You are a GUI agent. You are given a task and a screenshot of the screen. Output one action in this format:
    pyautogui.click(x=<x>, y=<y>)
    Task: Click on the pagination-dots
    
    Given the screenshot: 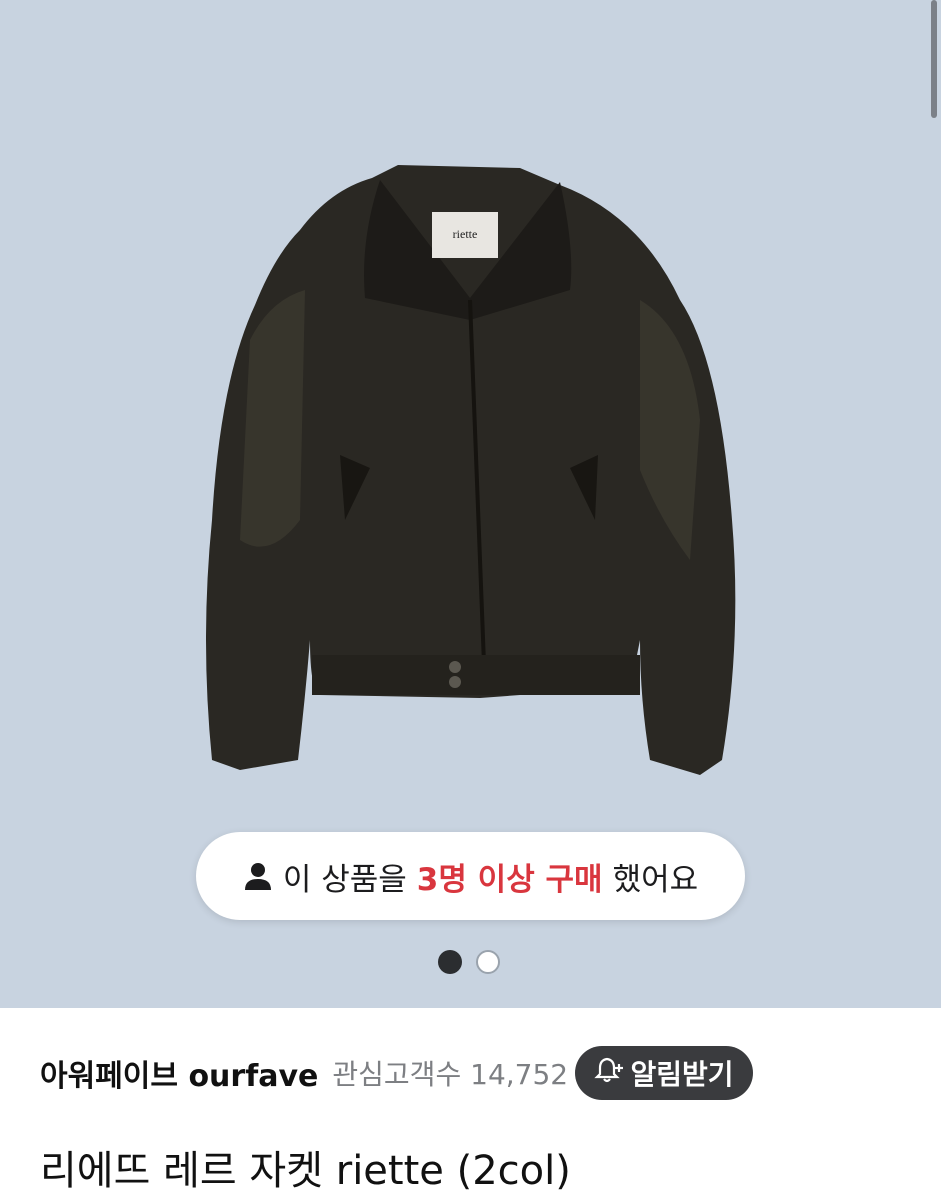 What is the action you would take?
    pyautogui.click(x=469, y=962)
    